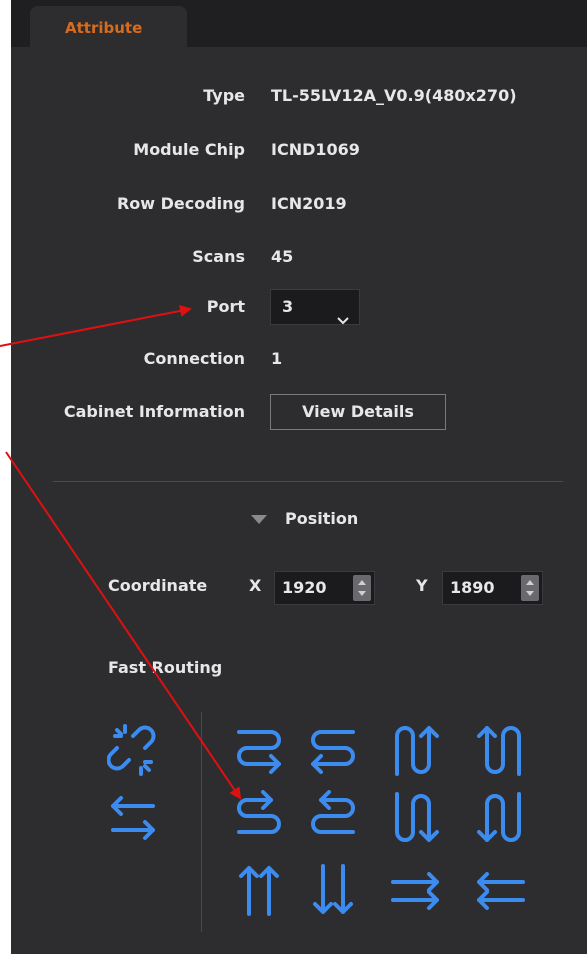 The image size is (587, 954). What do you see at coordinates (201, 822) in the screenshot?
I see `routing-divider` at bounding box center [201, 822].